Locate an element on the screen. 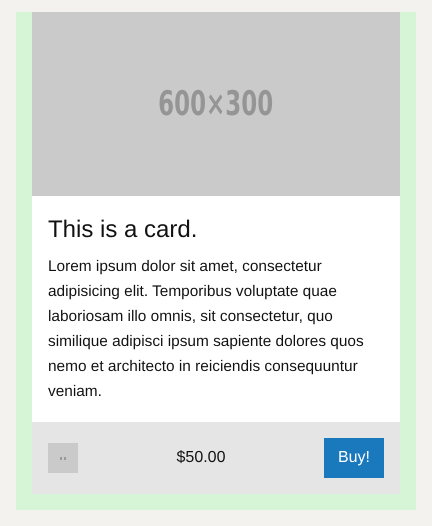 The image size is (432, 526). buy-button: Buy! is located at coordinates (354, 458).